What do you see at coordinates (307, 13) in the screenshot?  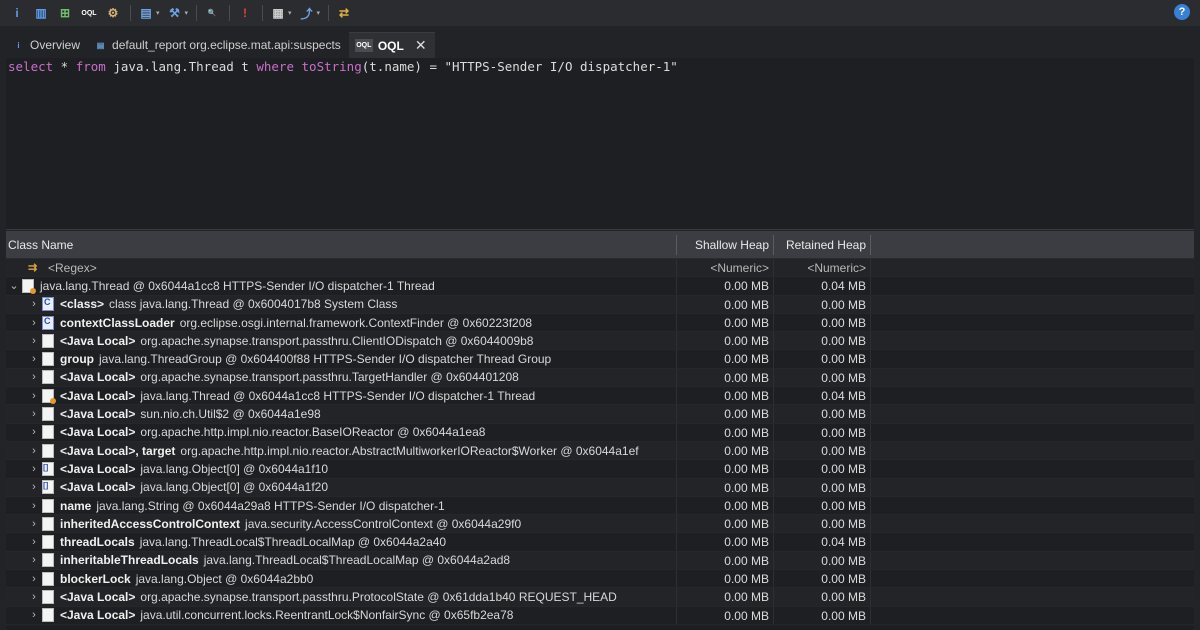 I see `export-icon: ⤴` at bounding box center [307, 13].